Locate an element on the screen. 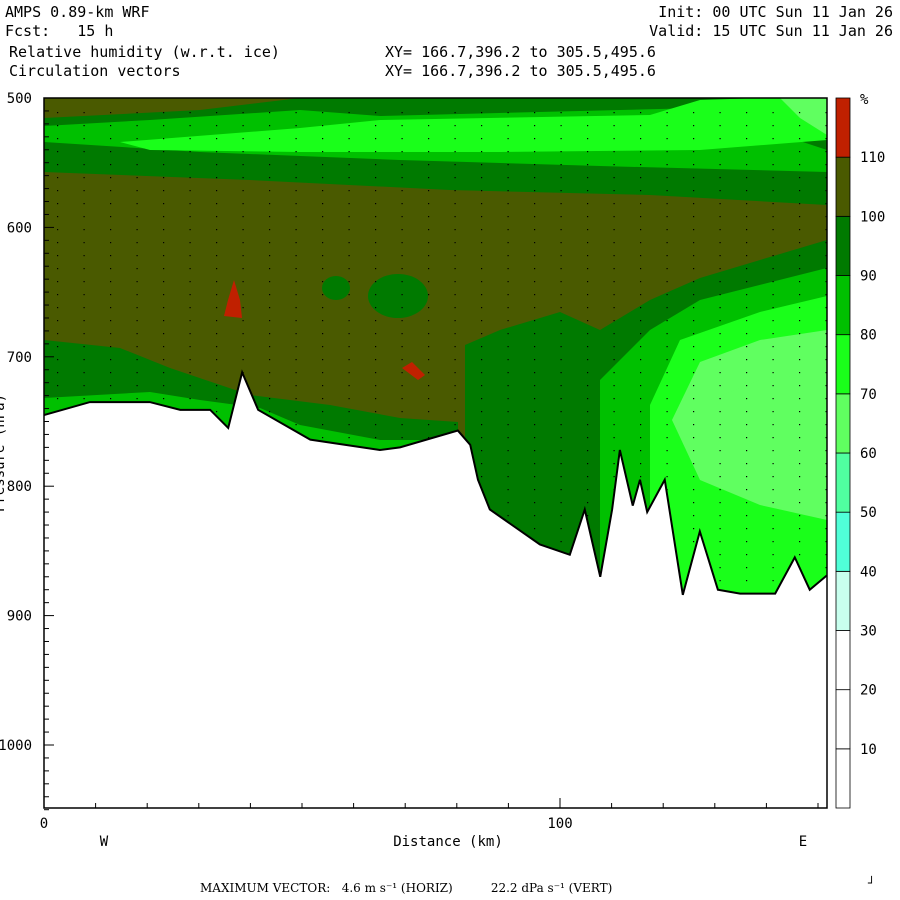 This screenshot has width=900, height=900. colorbar-unit: % is located at coordinates (864, 100).